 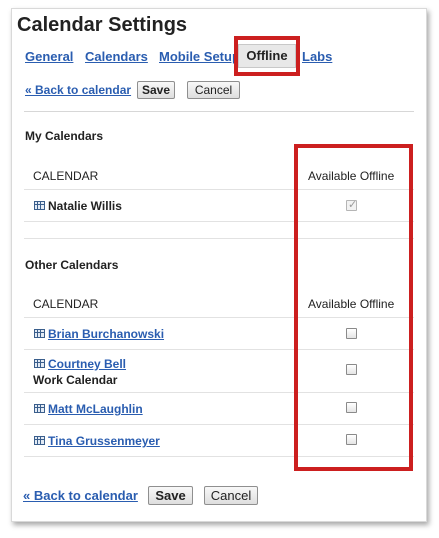 What do you see at coordinates (267, 56) in the screenshot?
I see `offline-tab-highlight` at bounding box center [267, 56].